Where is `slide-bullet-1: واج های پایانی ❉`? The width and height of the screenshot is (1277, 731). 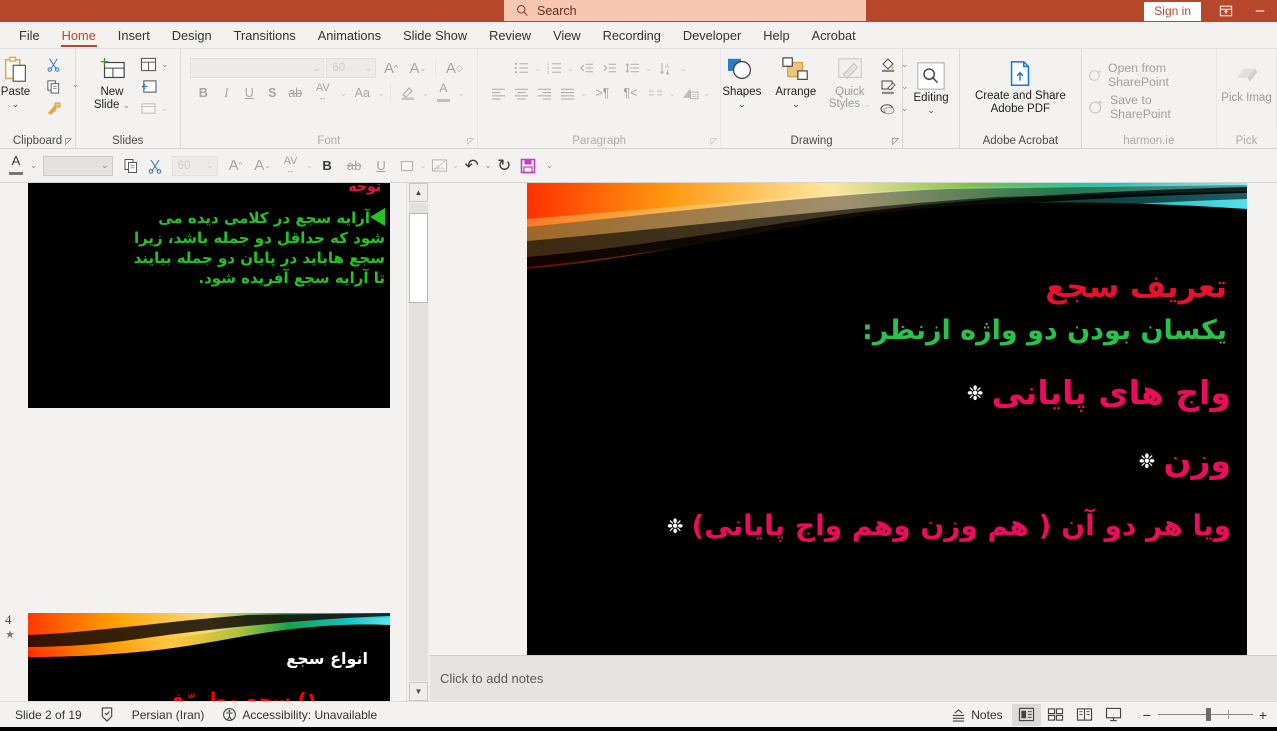 slide-bullet-1: واج های پایانی ❉ is located at coordinates (1099, 392).